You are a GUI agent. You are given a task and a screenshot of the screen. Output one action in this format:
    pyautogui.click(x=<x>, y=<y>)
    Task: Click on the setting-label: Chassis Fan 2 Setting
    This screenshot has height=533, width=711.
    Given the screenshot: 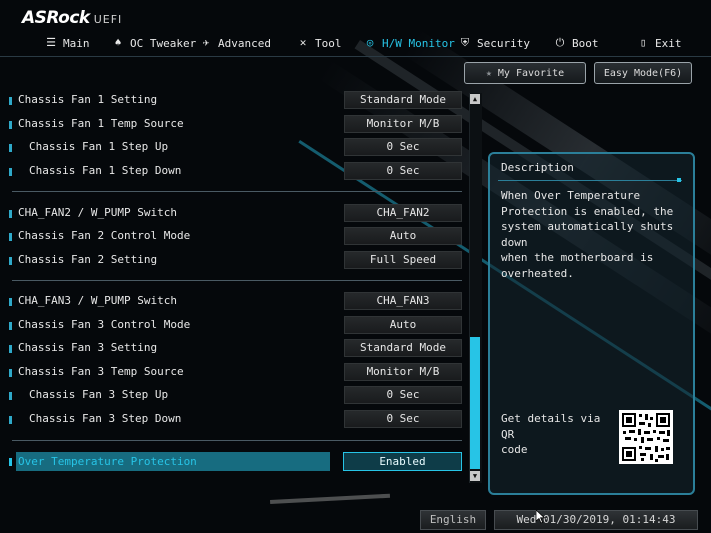 What is the action you would take?
    pyautogui.click(x=87, y=260)
    